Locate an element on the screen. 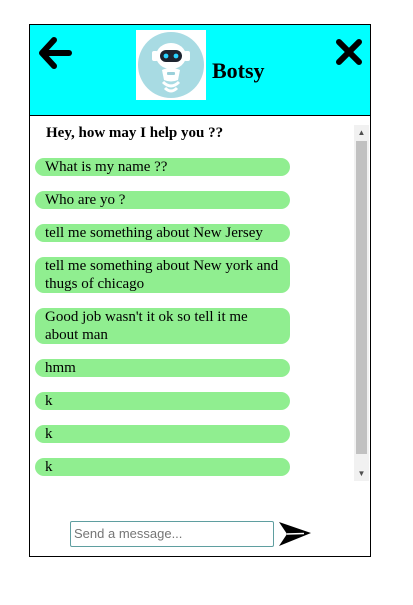 This screenshot has width=413, height=605. chat-scrollbar: ▲ ▼ is located at coordinates (361, 303).